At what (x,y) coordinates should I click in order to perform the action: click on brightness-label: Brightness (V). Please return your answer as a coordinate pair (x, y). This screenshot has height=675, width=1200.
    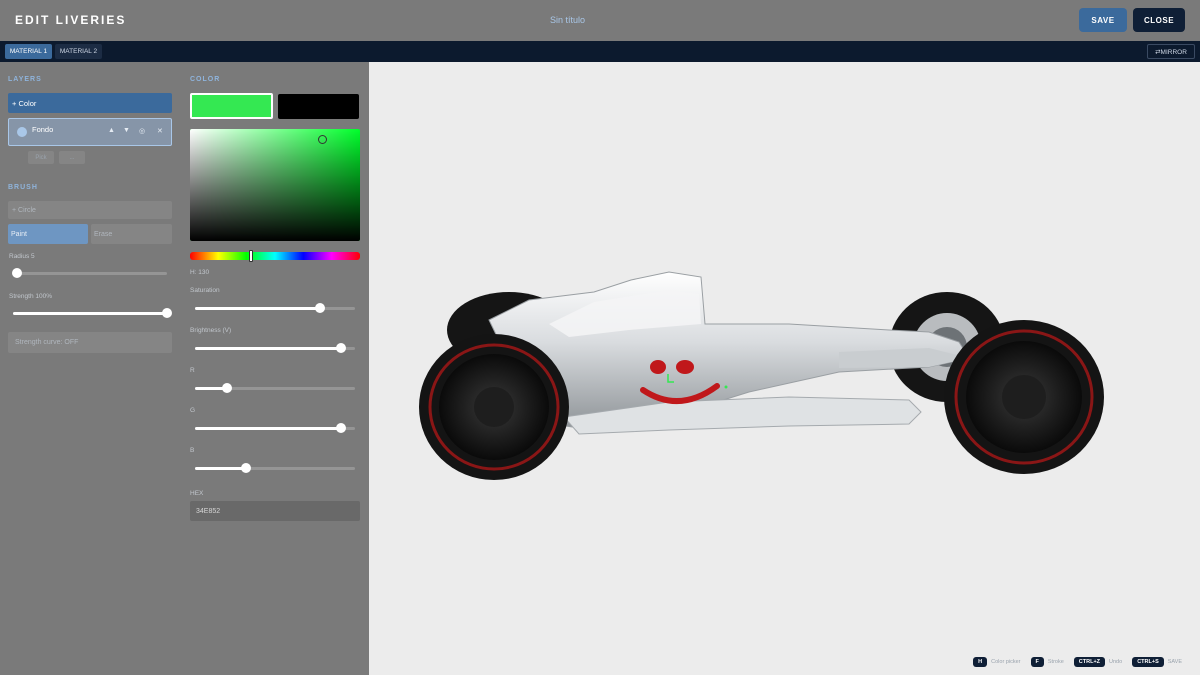
    Looking at the image, I should click on (211, 330).